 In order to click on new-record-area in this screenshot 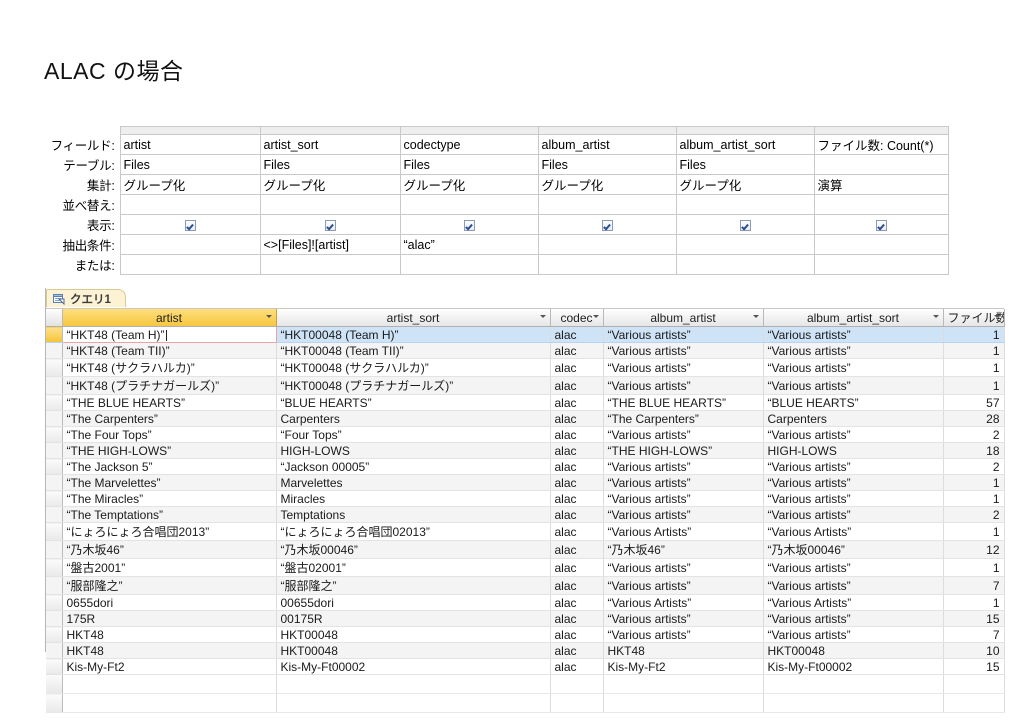, I will do `click(525, 694)`.